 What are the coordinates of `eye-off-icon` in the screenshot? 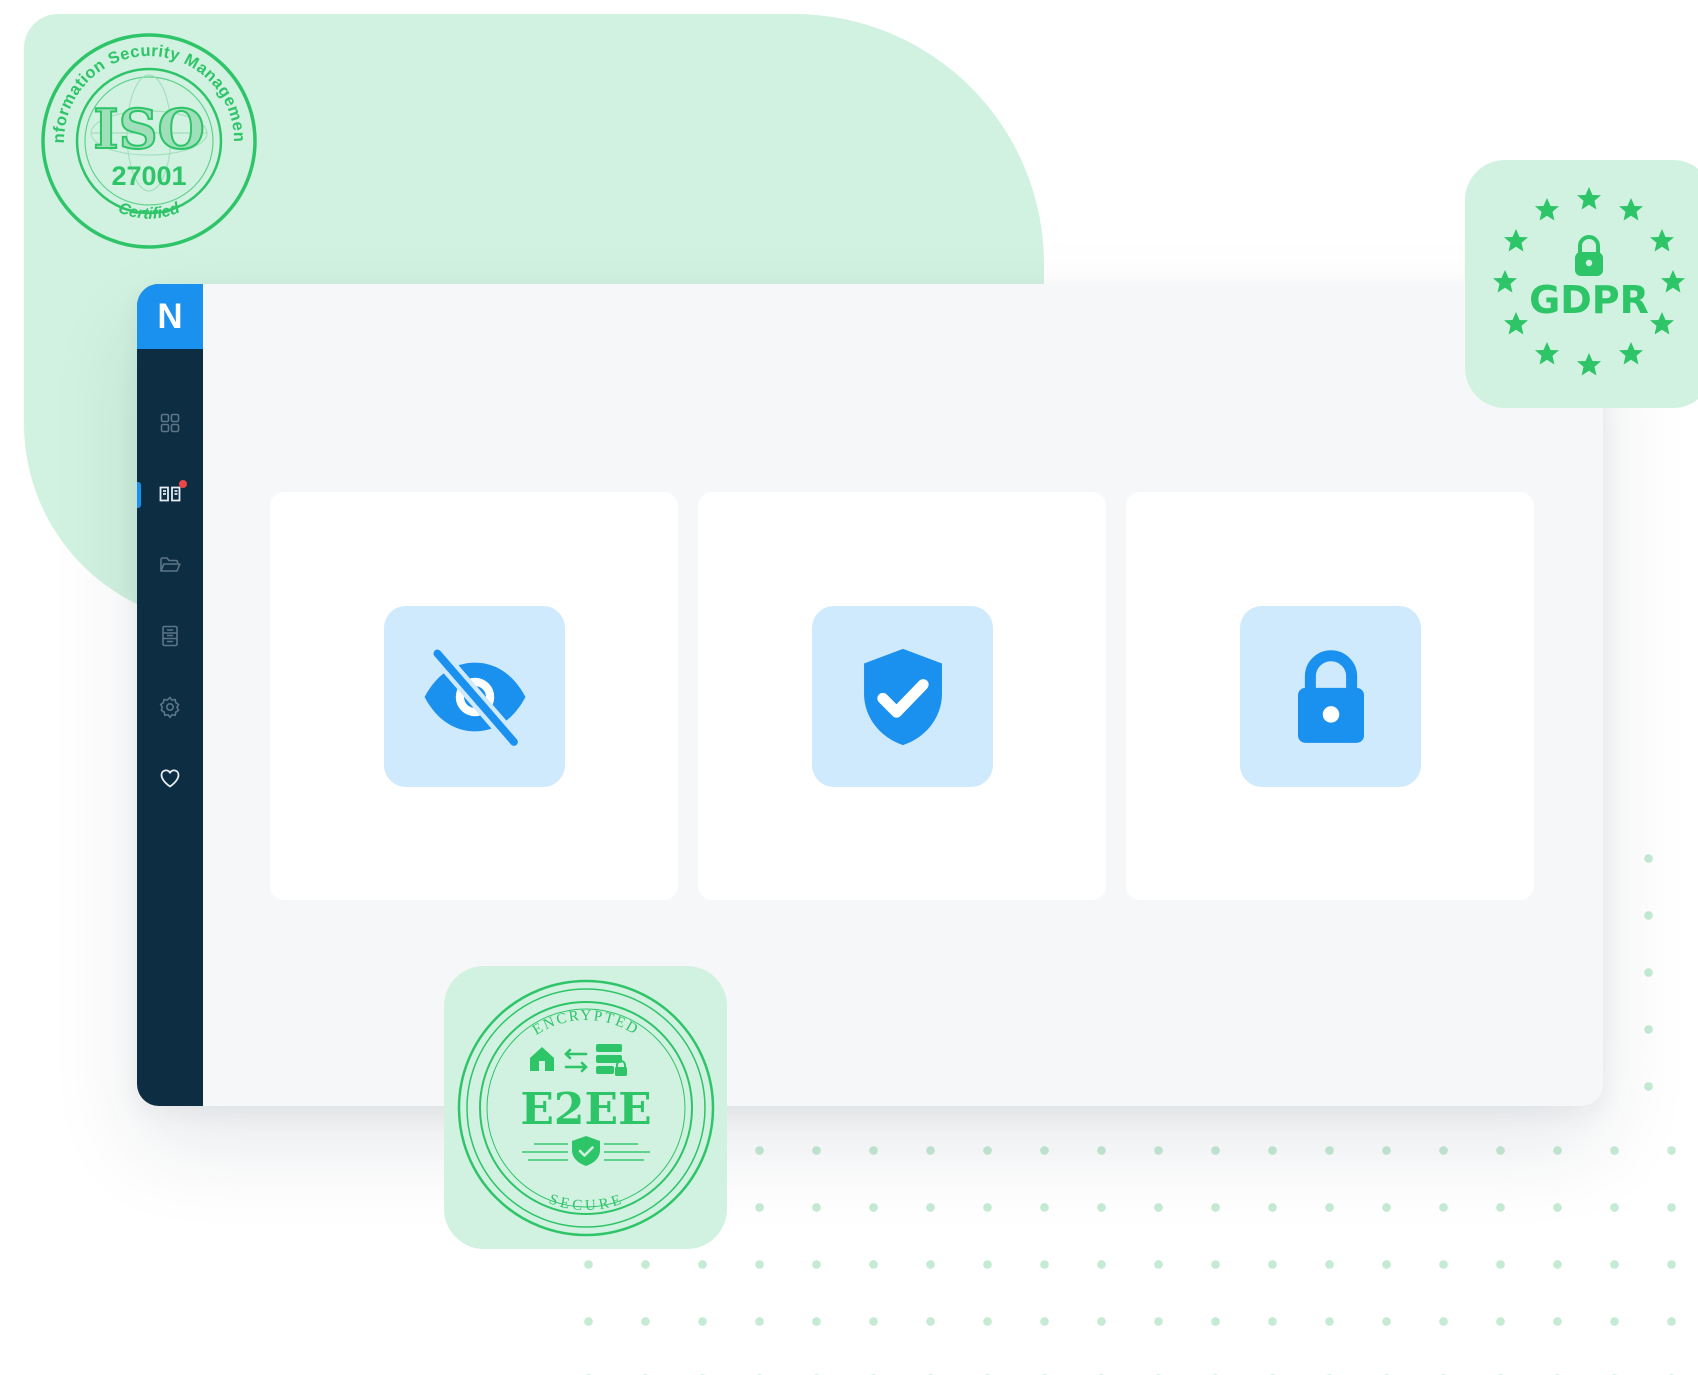 It's located at (474, 697).